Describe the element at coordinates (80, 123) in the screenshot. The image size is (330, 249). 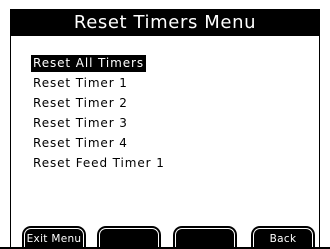
I see `menu-item-reset-timer-3: Reset Timer 3` at that location.